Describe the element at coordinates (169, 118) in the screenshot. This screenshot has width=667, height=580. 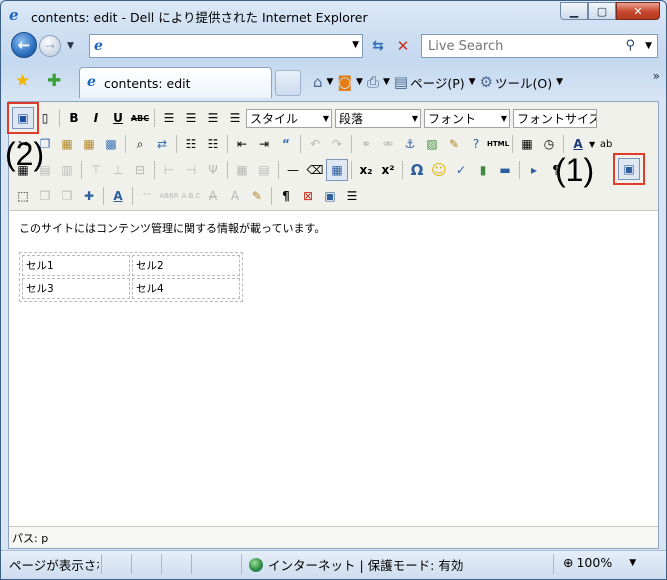
I see `align-left-button: ☰` at that location.